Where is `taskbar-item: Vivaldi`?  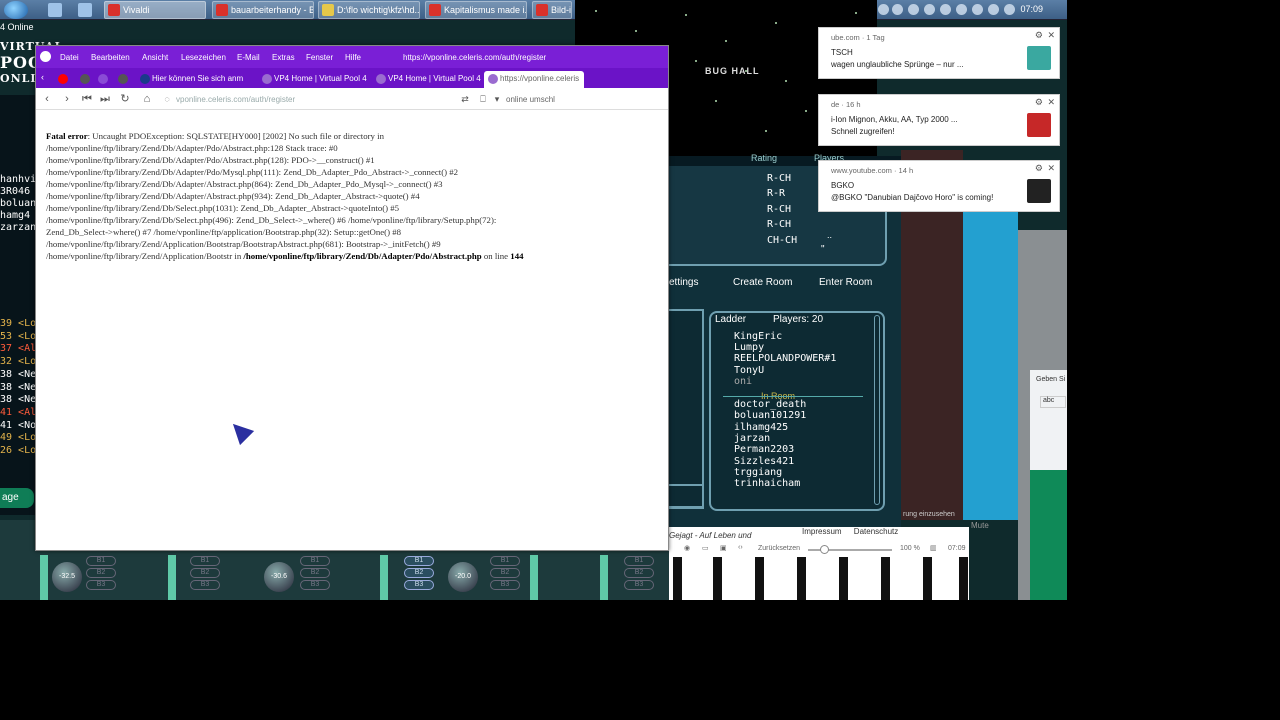 taskbar-item: Vivaldi is located at coordinates (155, 10).